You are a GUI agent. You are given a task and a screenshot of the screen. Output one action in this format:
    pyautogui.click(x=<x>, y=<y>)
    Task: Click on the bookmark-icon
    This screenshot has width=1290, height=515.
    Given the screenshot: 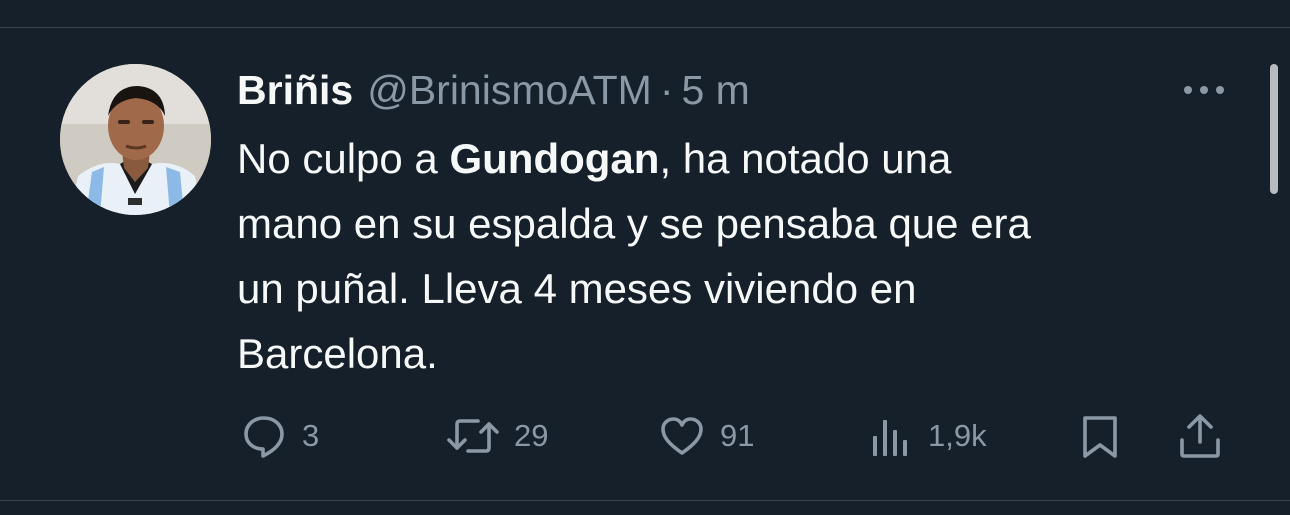 What is the action you would take?
    pyautogui.click(x=1100, y=436)
    